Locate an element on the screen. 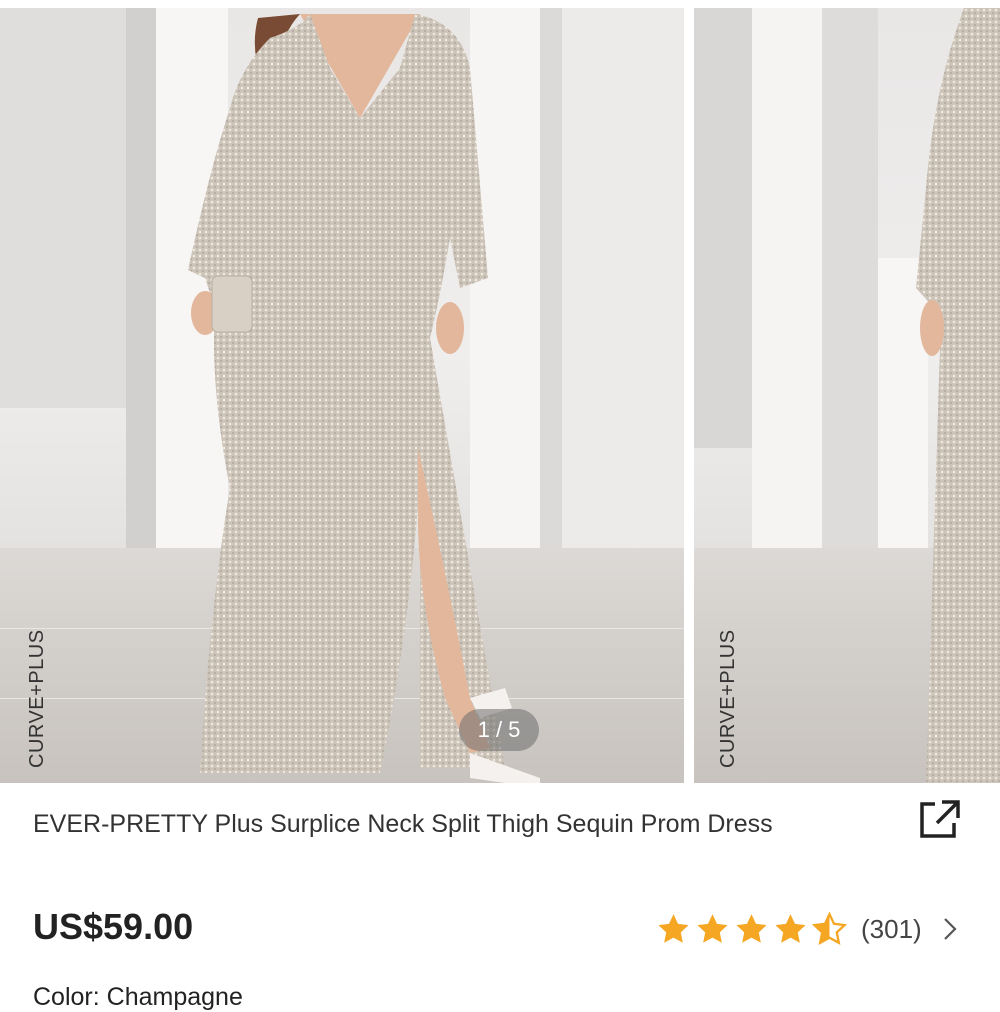 Image resolution: width=1000 pixels, height=1012 pixels. rating-summary: (301) is located at coordinates (807, 929).